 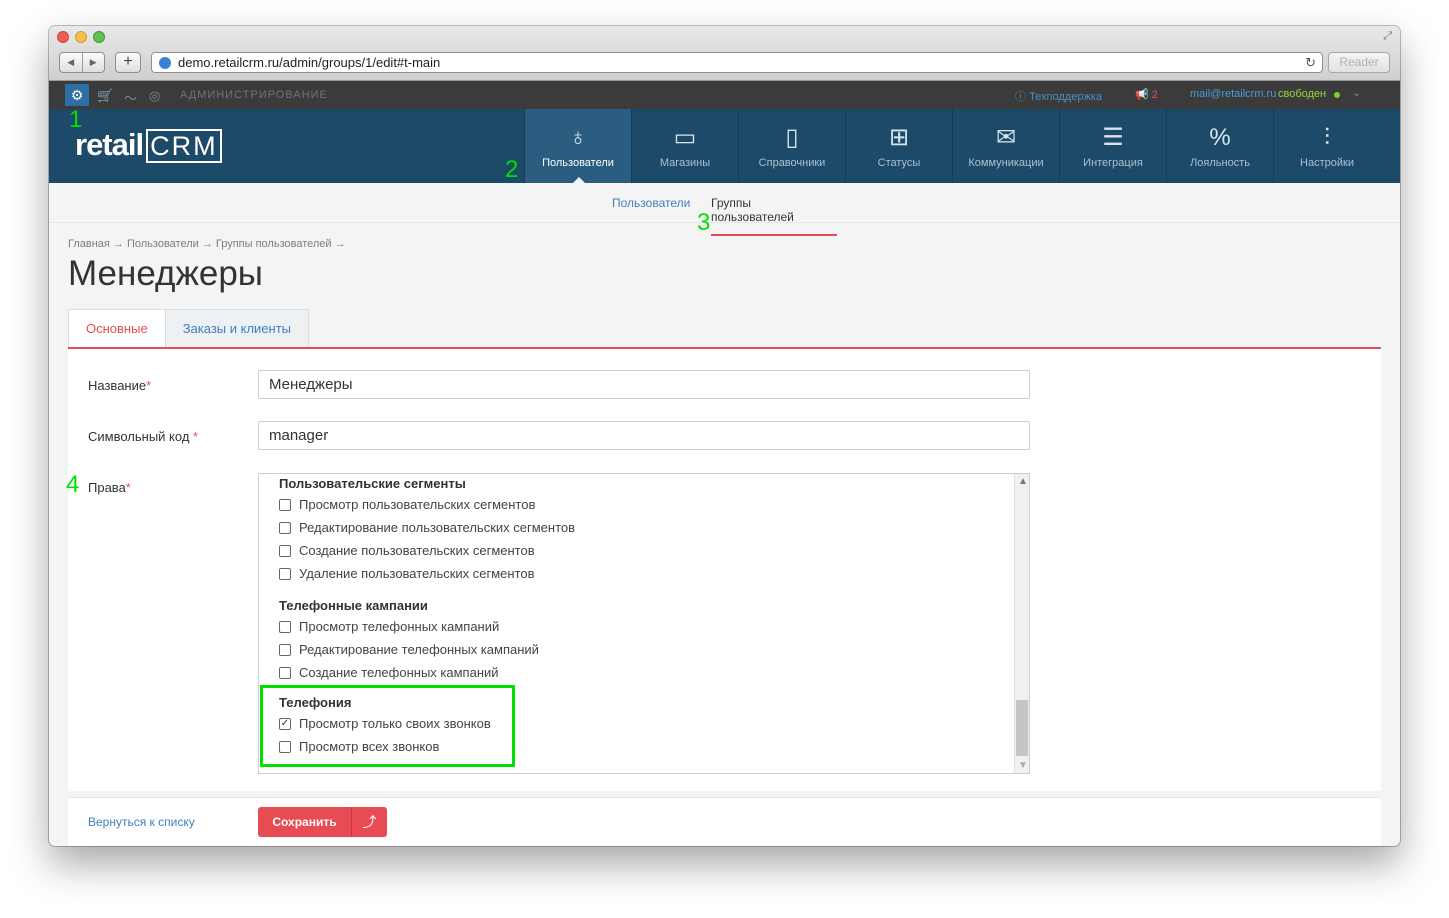 What do you see at coordinates (128, 62) in the screenshot?
I see `new-tab-button: +` at bounding box center [128, 62].